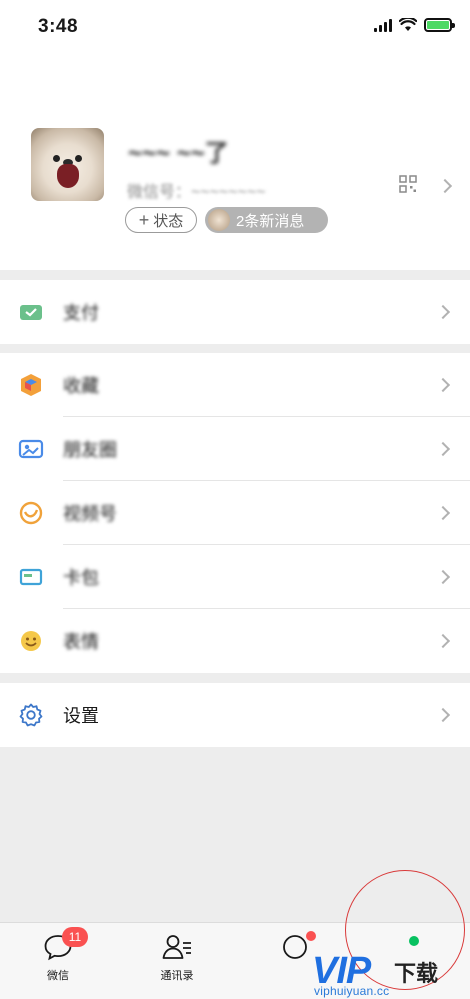 The image size is (470, 999). I want to click on menu-item-moments: 朋友圈, so click(235, 449).